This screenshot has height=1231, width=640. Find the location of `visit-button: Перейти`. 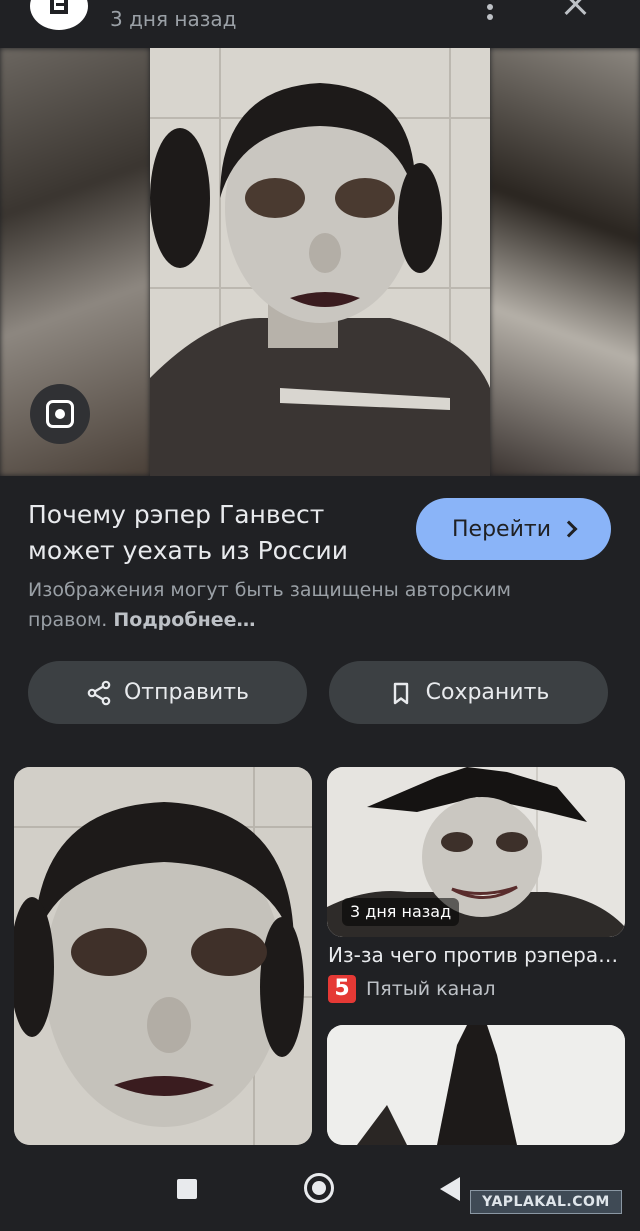

visit-button: Перейти is located at coordinates (513, 529).